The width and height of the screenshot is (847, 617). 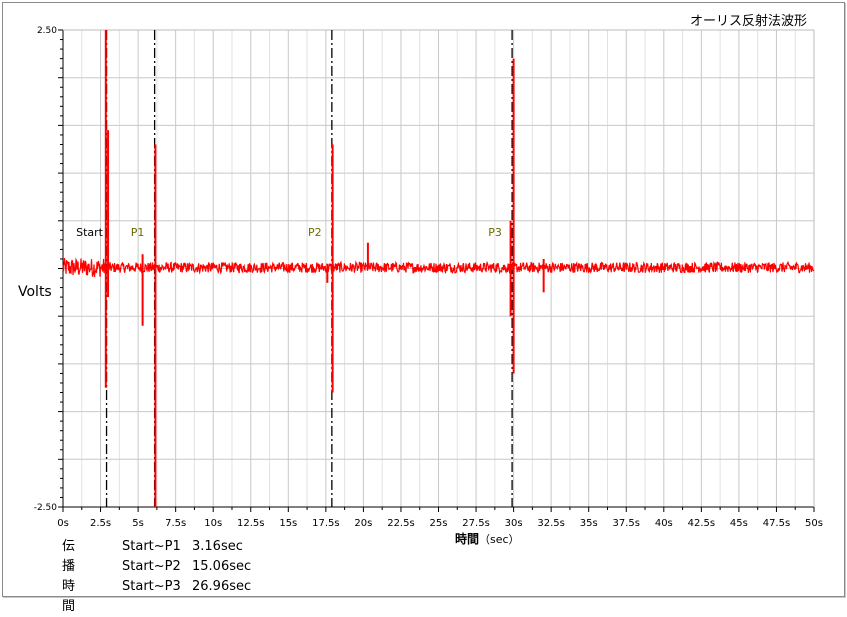 What do you see at coordinates (315, 232) in the screenshot?
I see `marker-label: P2` at bounding box center [315, 232].